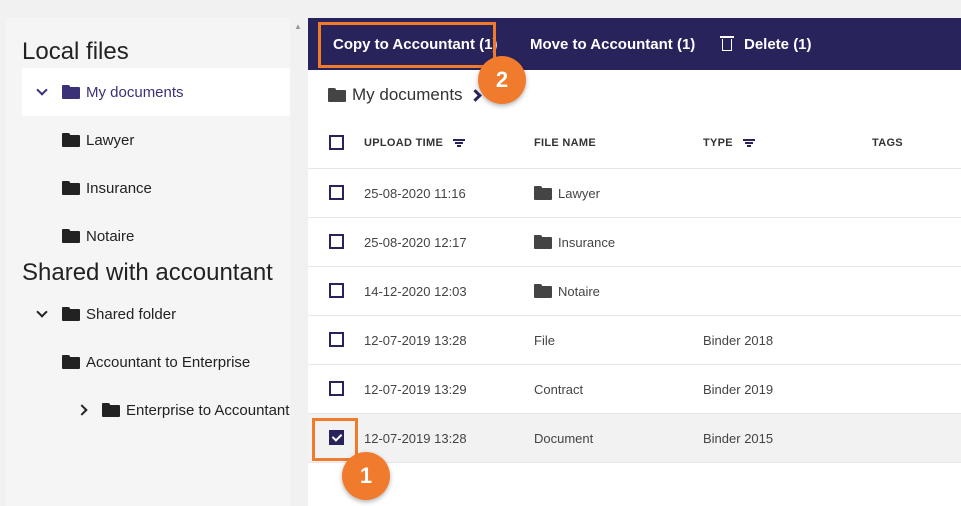 This screenshot has width=961, height=506. What do you see at coordinates (563, 438) in the screenshot?
I see `file-name-cell: Document` at bounding box center [563, 438].